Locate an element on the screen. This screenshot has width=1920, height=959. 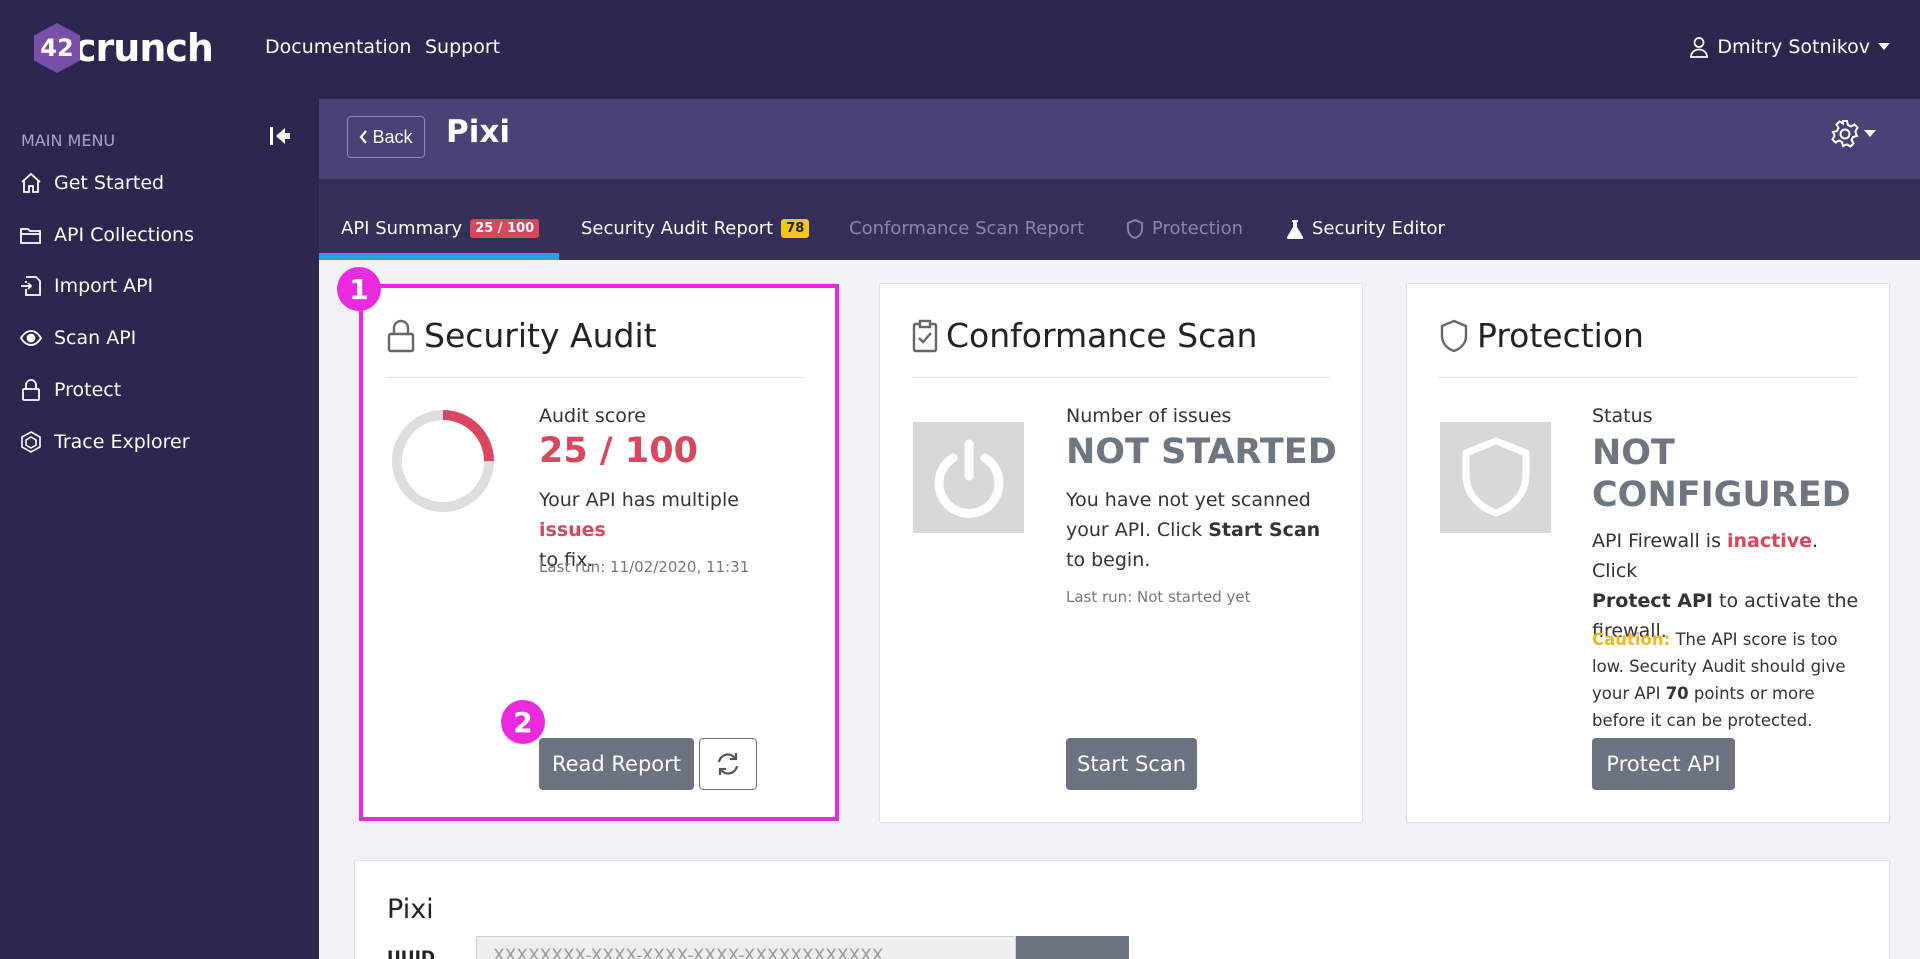
sidebar-item-trace-explorer: Trace Explorer is located at coordinates (105, 442).